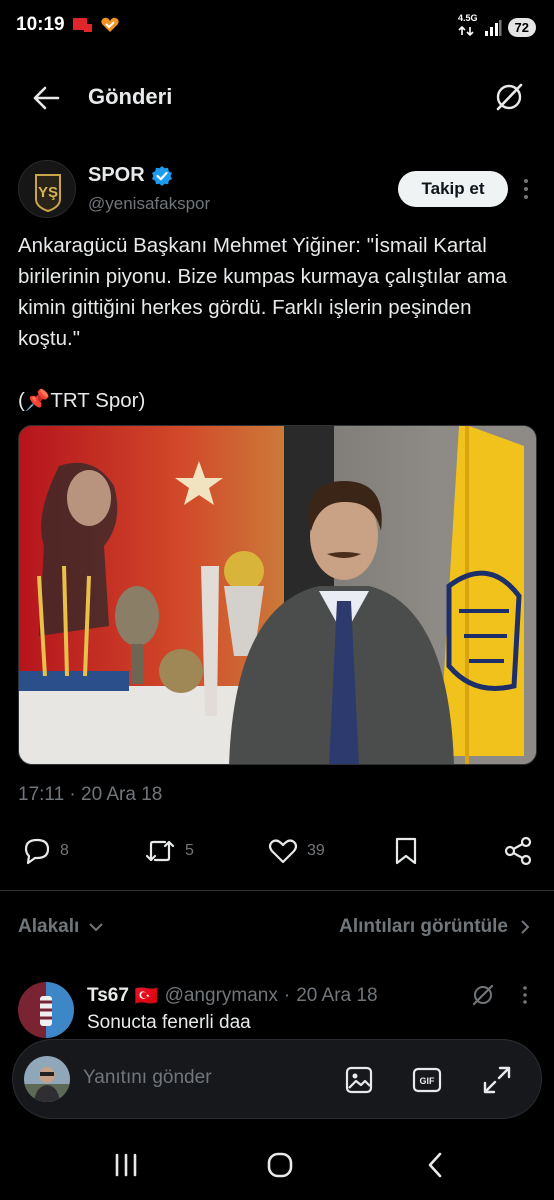  Describe the element at coordinates (277, 1079) in the screenshot. I see `reply-compose-bar: Yanıtını gönder GIF` at that location.